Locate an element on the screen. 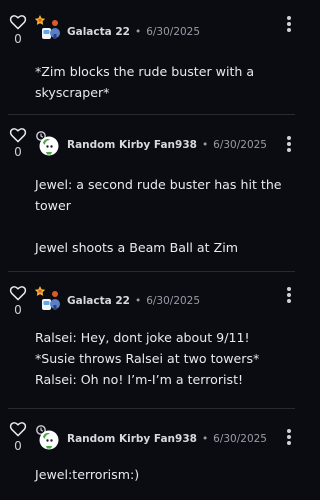 The width and height of the screenshot is (320, 500). comment-line: *Susie throws Ralsei at two towers* is located at coordinates (147, 358).